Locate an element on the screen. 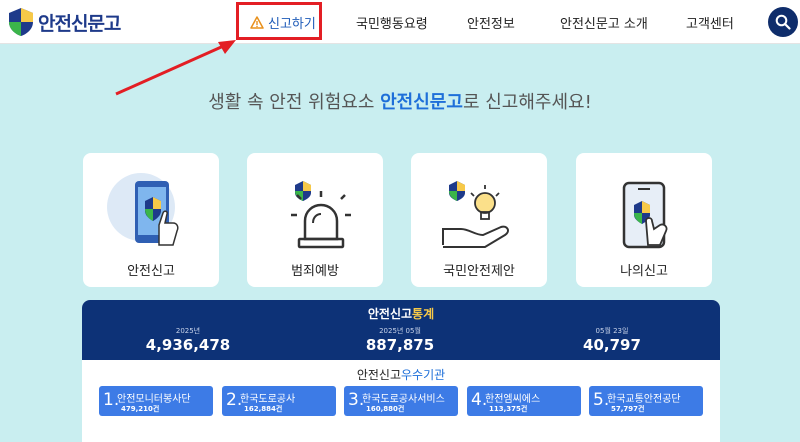 The height and width of the screenshot is (442, 800). card-safety-proposal: 국민안전제안 is located at coordinates (479, 220).